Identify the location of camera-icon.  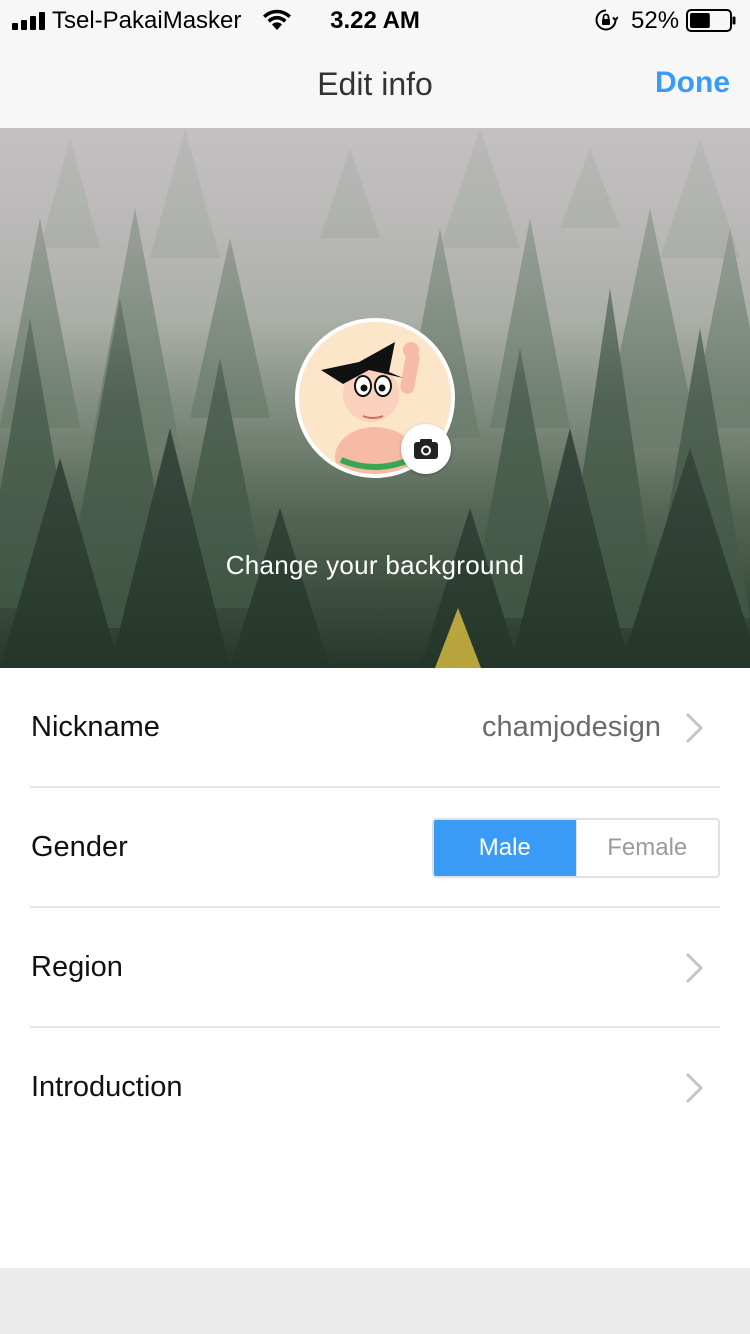
(426, 449).